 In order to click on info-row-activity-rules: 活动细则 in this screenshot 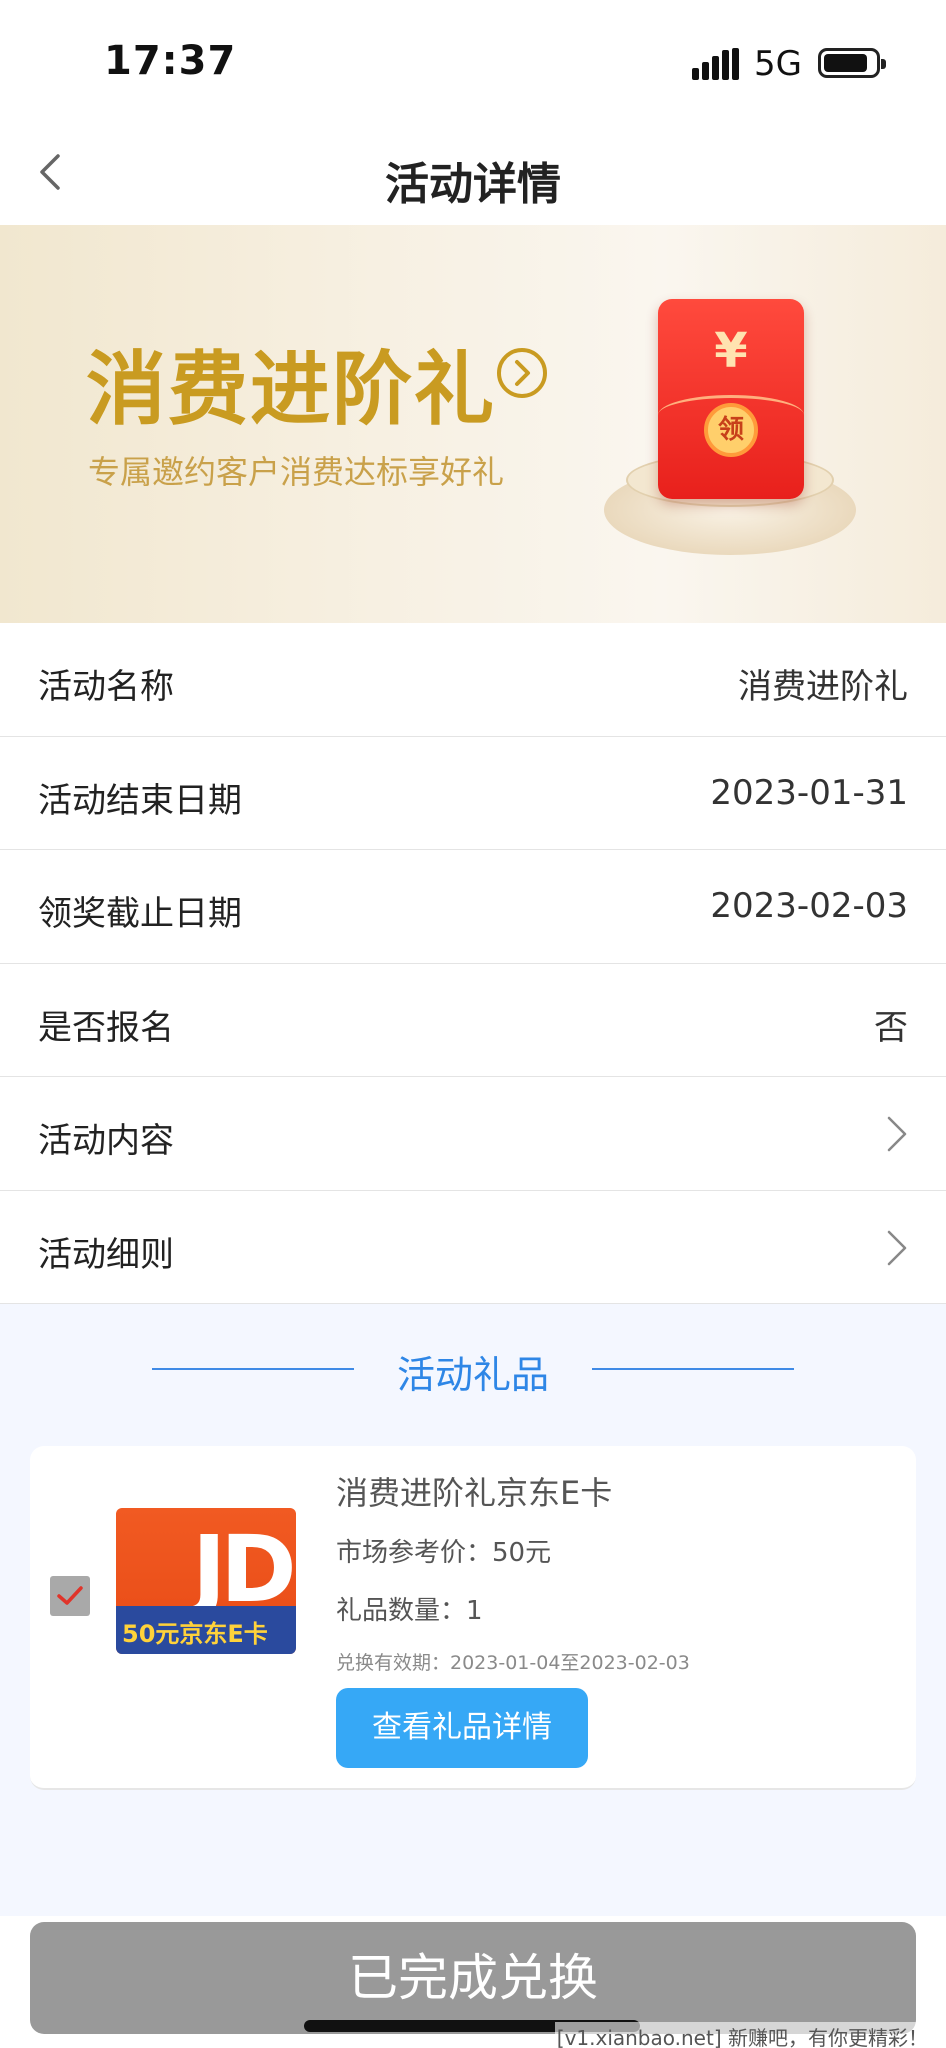, I will do `click(473, 1247)`.